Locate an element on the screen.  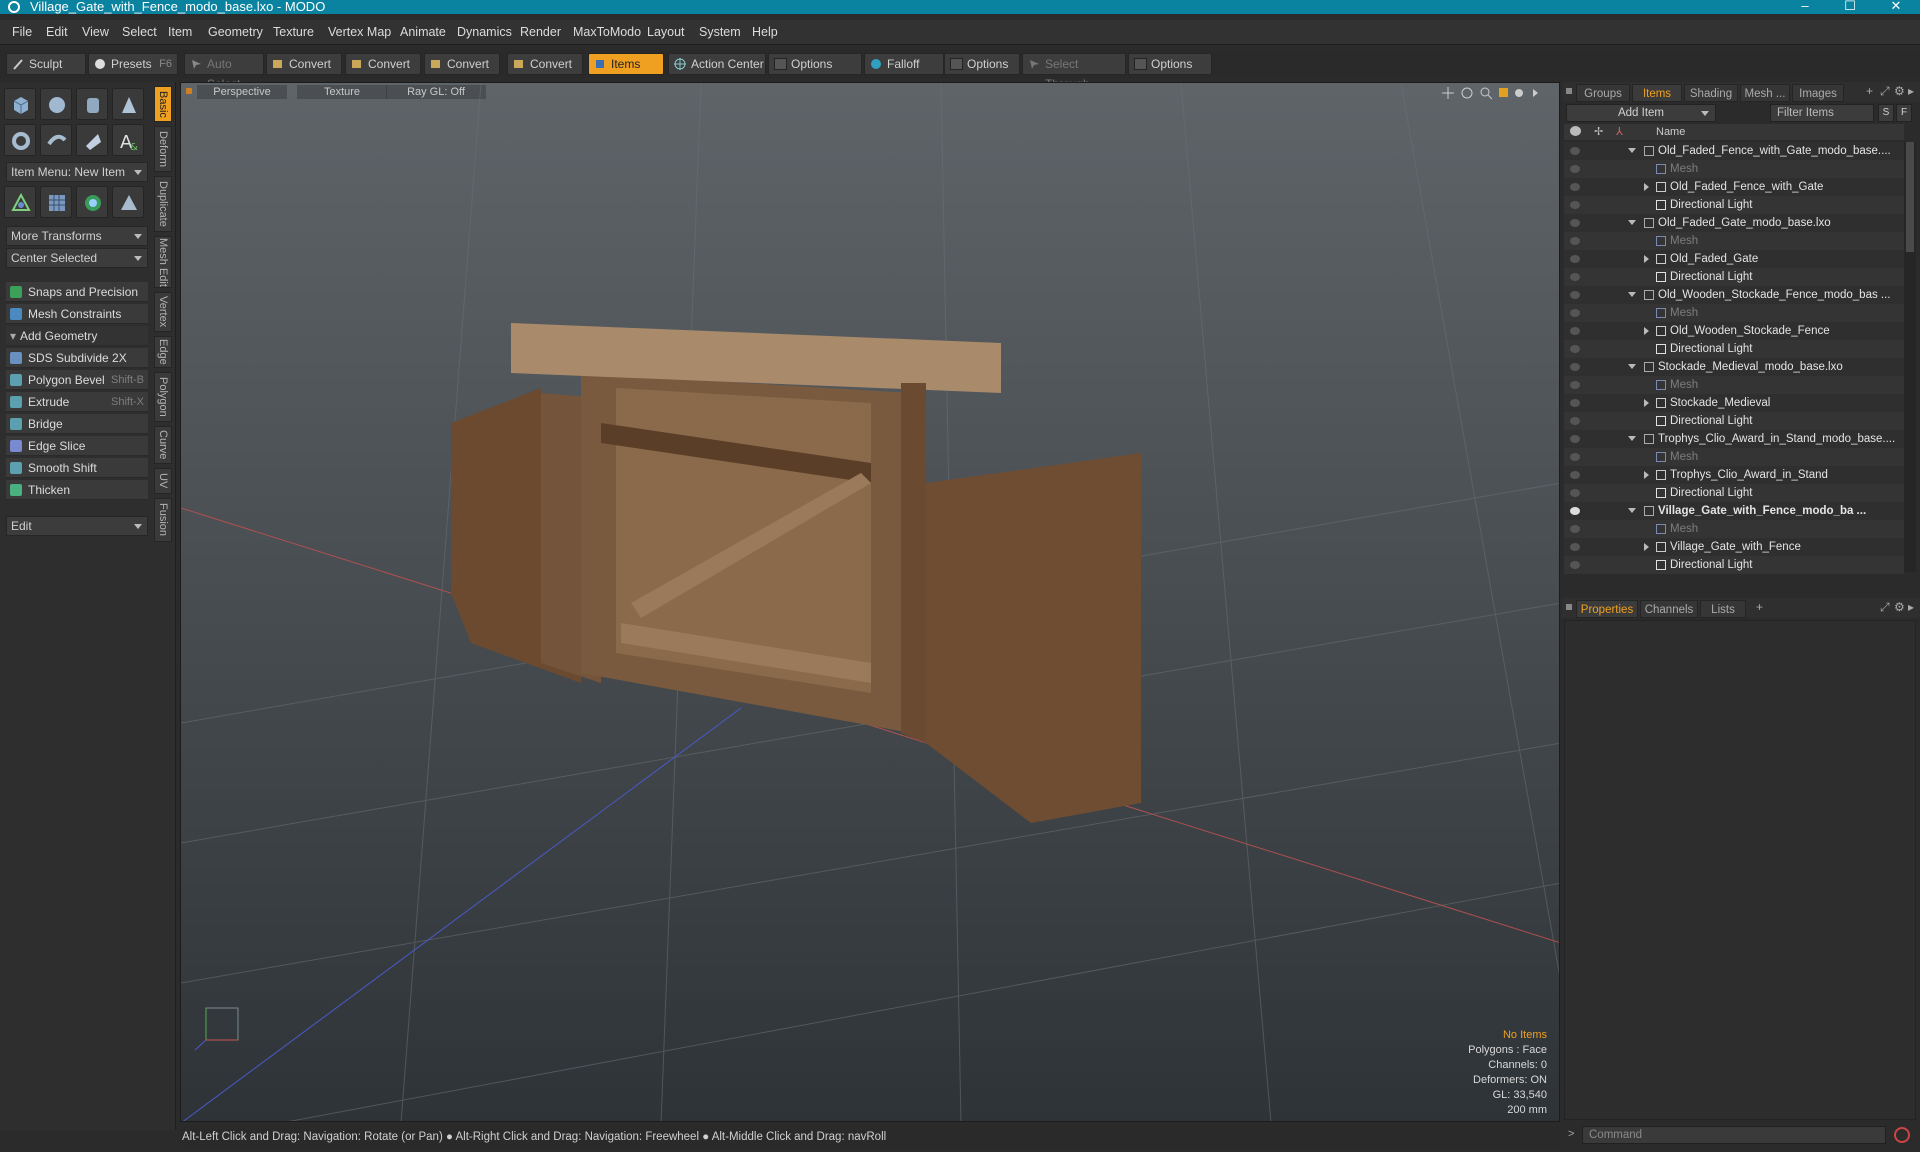
tab-lists: Lists is located at coordinates (1723, 609).